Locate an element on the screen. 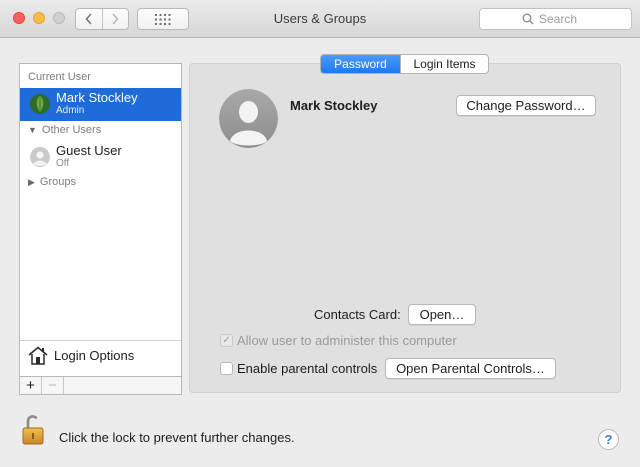 Image resolution: width=640 pixels, height=467 pixels. tab-login-items: Login Items is located at coordinates (444, 64).